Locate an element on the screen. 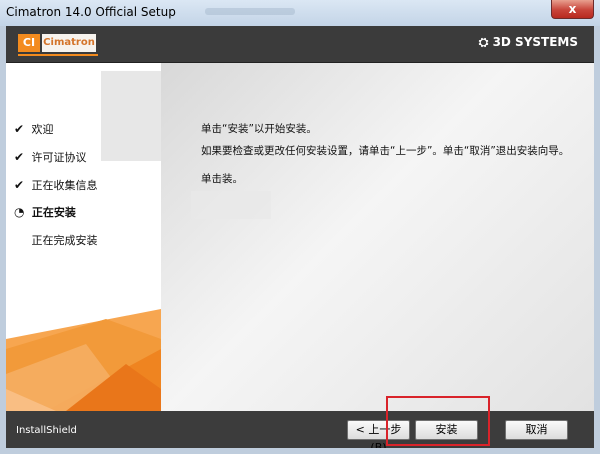  cimatron-logo-mark: CI is located at coordinates (29, 43).